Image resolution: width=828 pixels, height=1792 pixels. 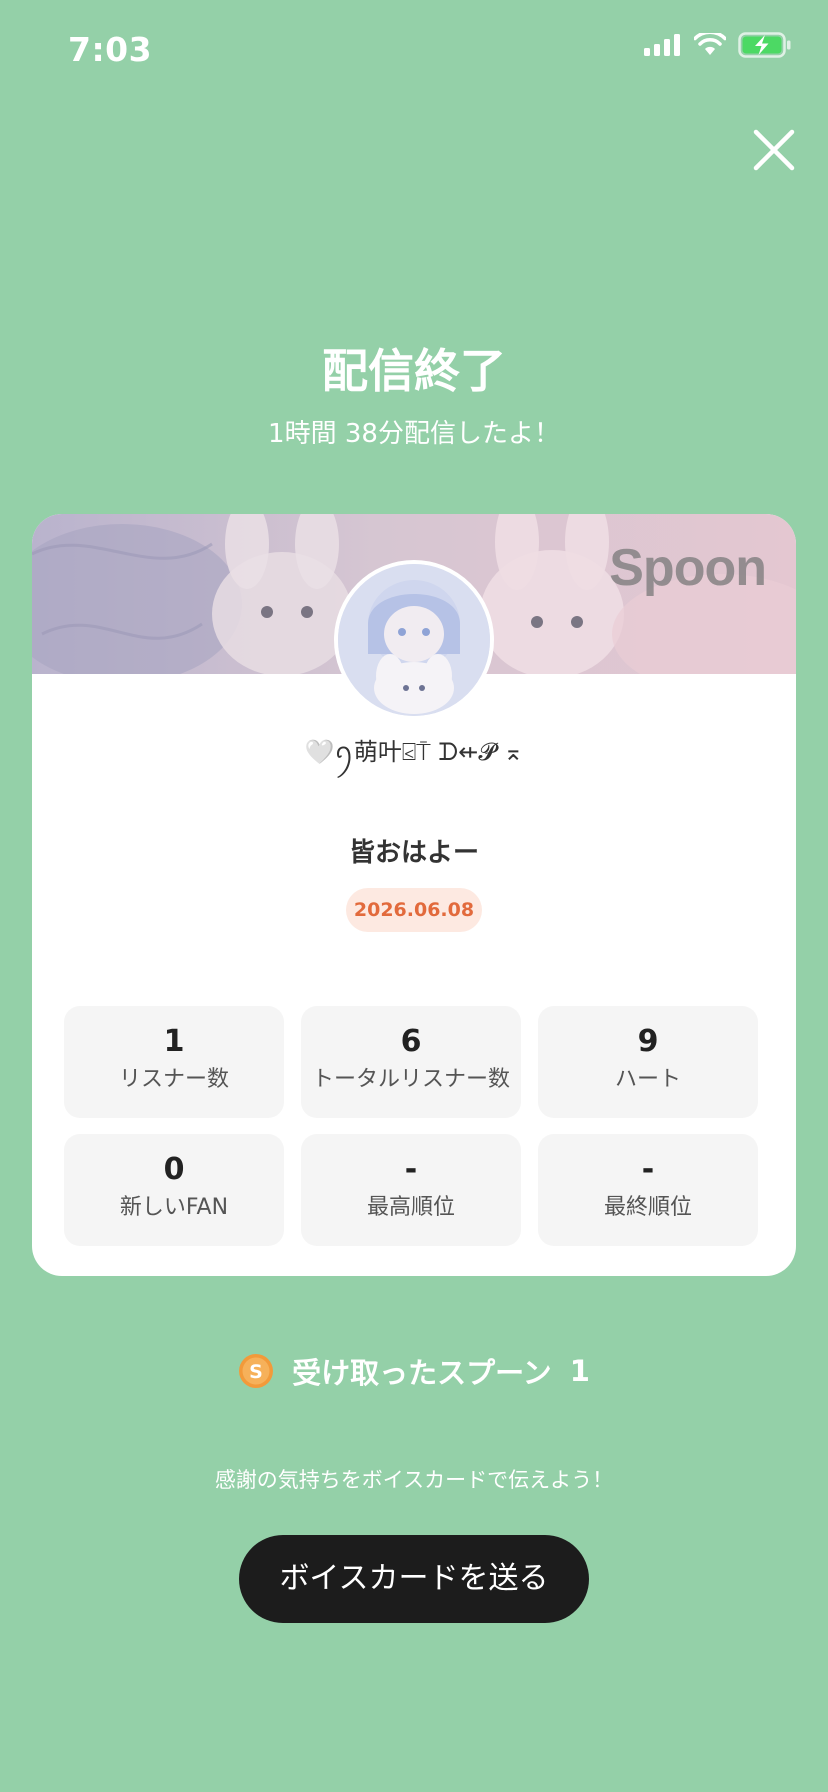 What do you see at coordinates (414, 1480) in the screenshot?
I see `thanks-message: 感謝の気持ちをボイスカードで伝えよう！` at bounding box center [414, 1480].